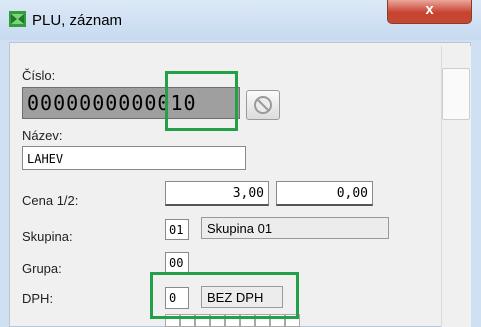  Describe the element at coordinates (217, 193) in the screenshot. I see `cena-1-field: 3,00` at that location.